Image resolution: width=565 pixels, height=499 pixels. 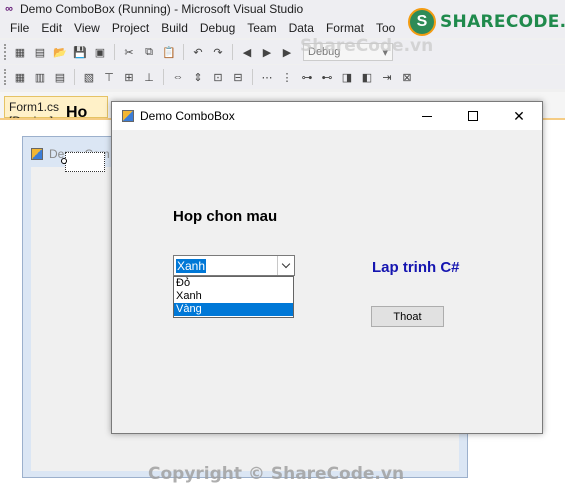 I want to click on align-centers-icon: ▤, so click(x=60, y=77).